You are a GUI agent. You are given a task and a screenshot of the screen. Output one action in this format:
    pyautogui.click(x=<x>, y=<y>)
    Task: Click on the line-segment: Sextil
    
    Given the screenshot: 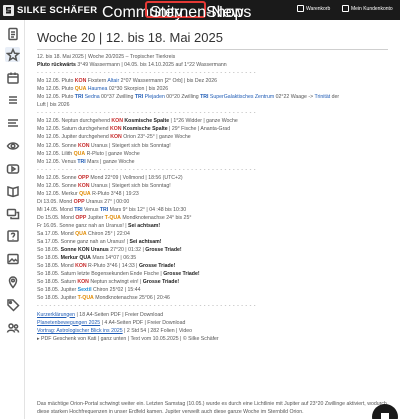 What is the action you would take?
    pyautogui.click(x=84, y=290)
    